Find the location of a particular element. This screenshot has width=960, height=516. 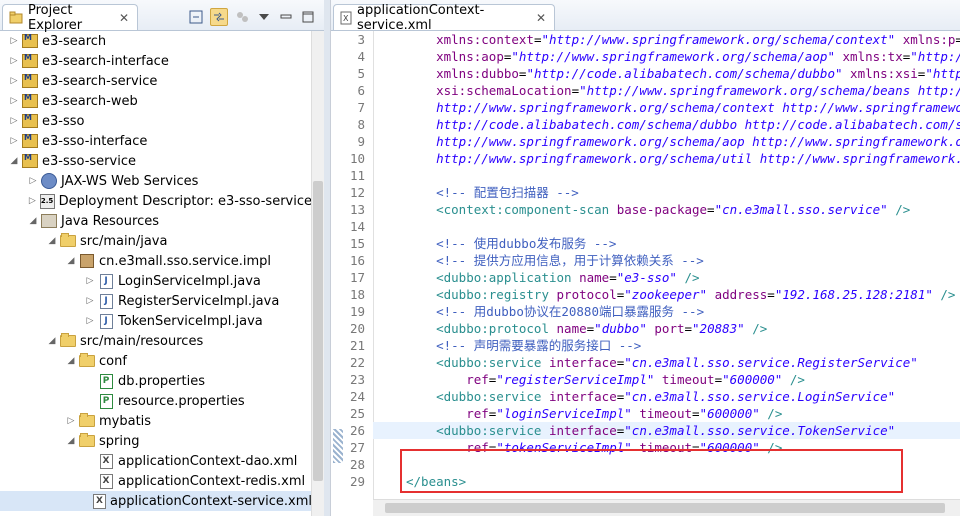

code-line: <!-- 用dubbo协议在20880端口暴露服务 --> is located at coordinates (666, 311).